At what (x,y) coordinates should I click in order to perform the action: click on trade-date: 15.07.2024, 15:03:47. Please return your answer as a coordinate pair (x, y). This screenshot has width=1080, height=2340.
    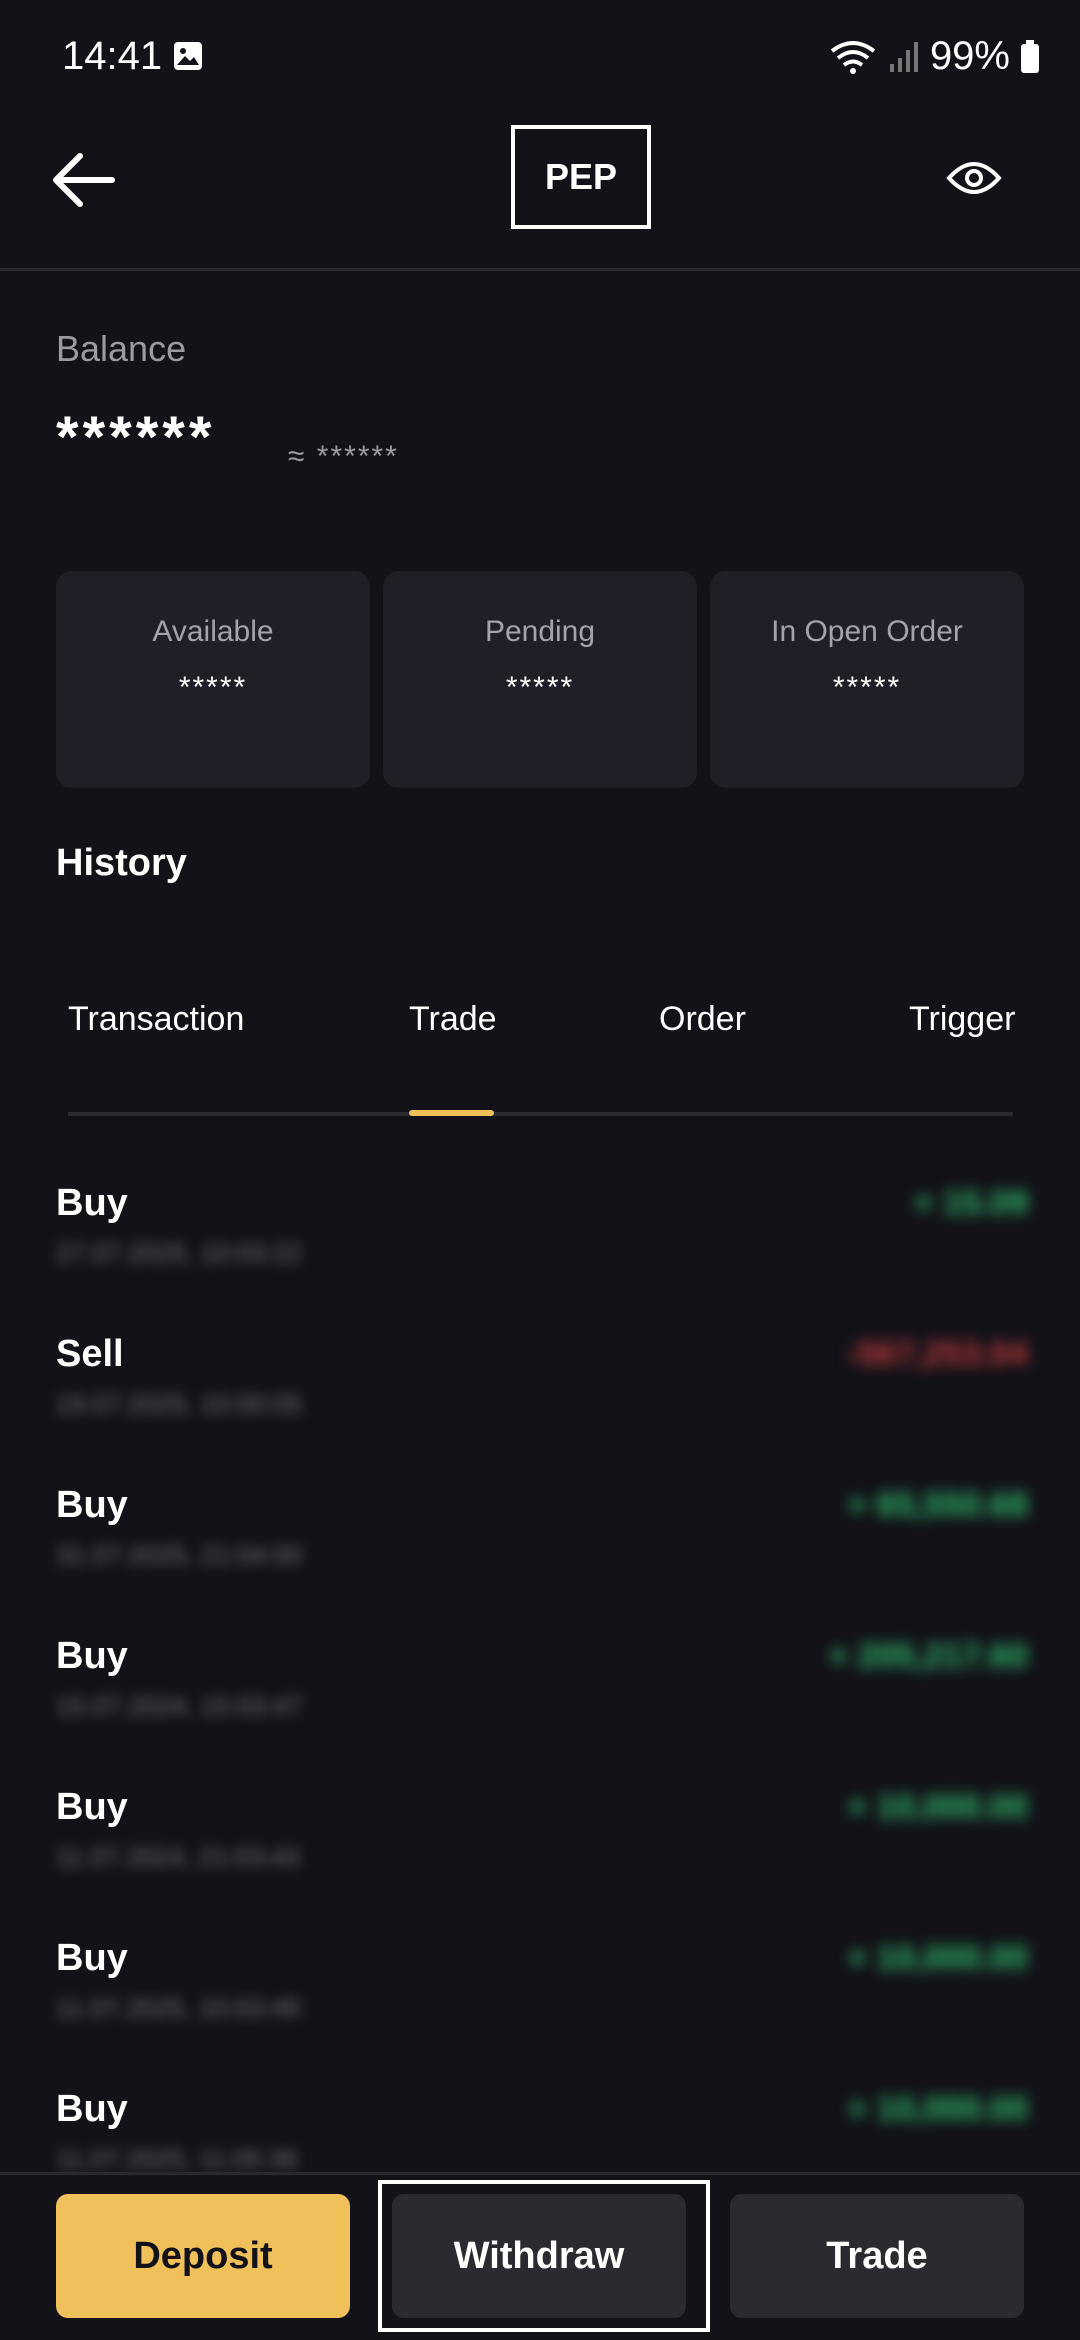
    Looking at the image, I should click on (179, 1706).